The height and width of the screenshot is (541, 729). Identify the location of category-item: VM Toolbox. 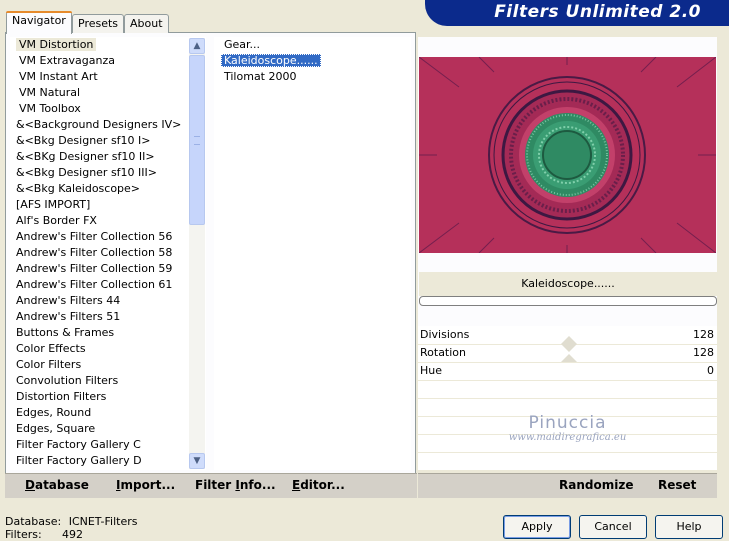
(108, 109).